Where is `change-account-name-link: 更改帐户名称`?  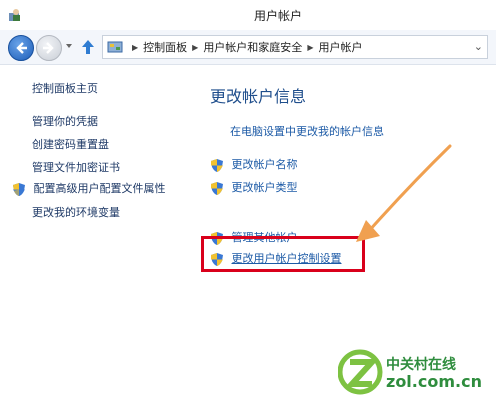
change-account-name-link: 更改帐户名称 is located at coordinates (254, 164).